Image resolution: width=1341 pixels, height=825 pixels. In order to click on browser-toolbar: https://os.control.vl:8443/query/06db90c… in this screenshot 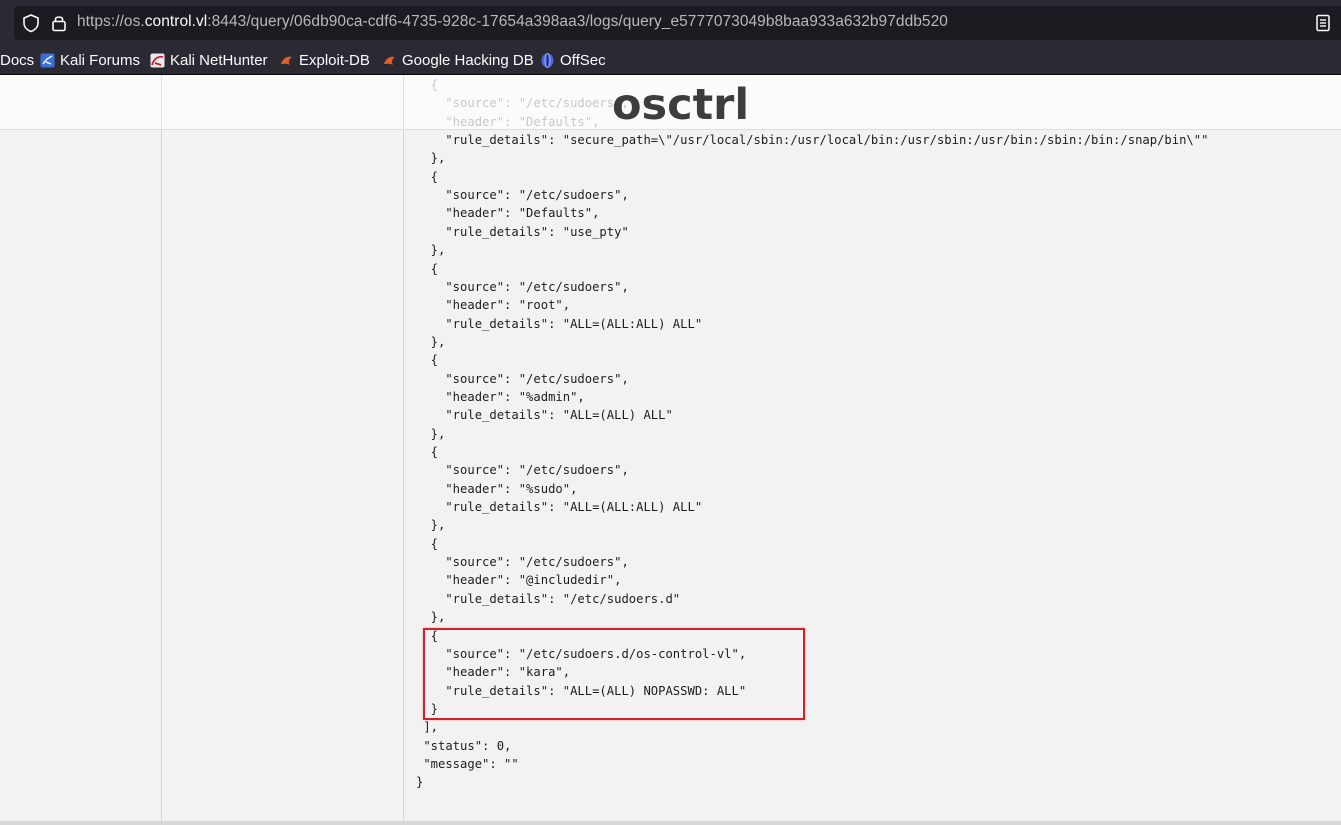, I will do `click(670, 23)`.